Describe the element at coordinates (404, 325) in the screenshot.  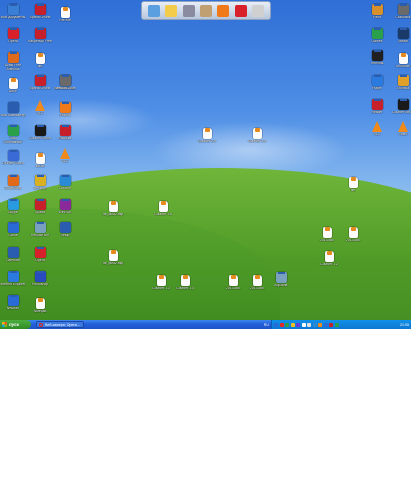
I see `clock: 21:05` at that location.